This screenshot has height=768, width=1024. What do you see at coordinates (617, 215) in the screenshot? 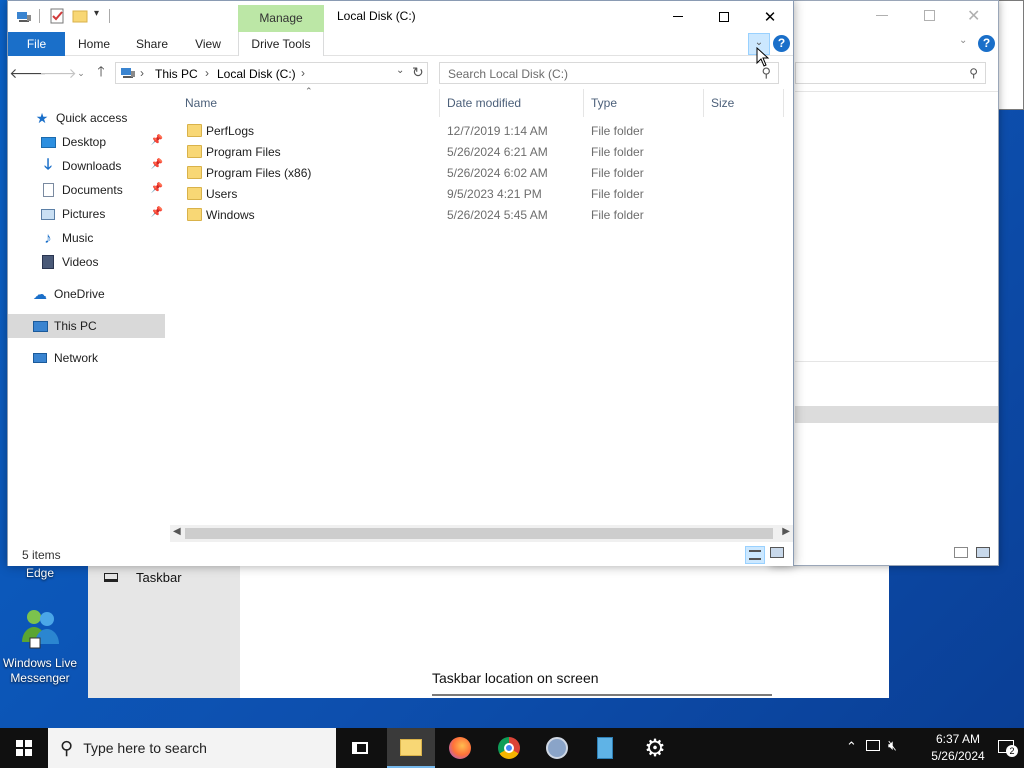
I see `file-type: File folder` at bounding box center [617, 215].